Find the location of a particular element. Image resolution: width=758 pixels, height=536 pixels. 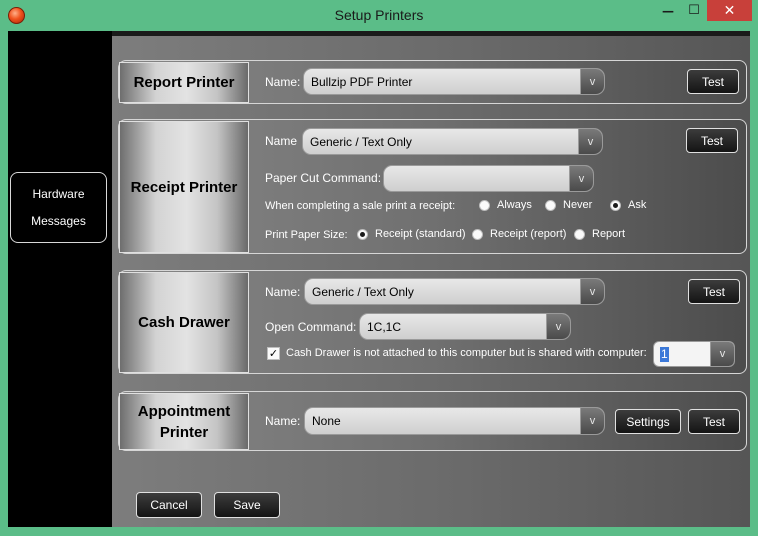

appointment-printer-settings-button: Settings is located at coordinates (648, 421).